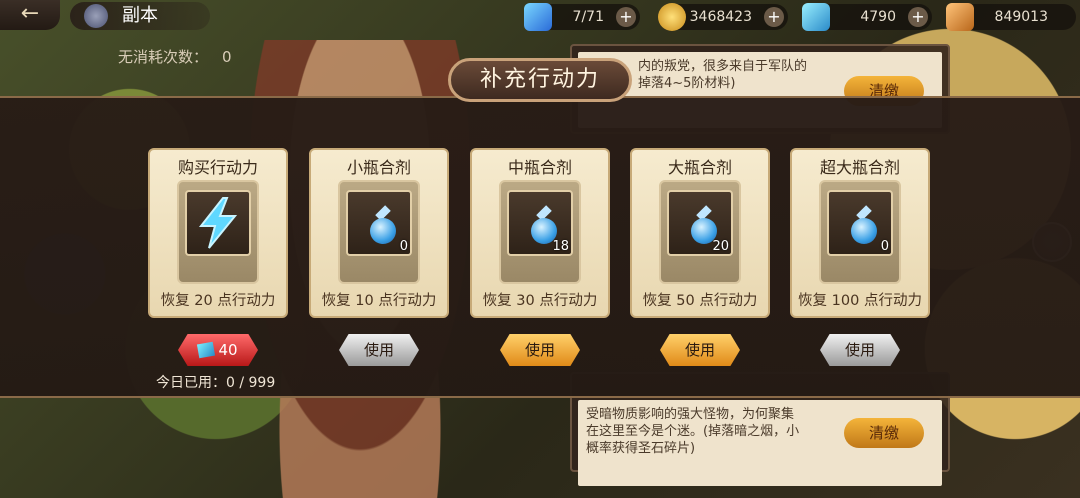 The width and height of the screenshot is (1080, 498). What do you see at coordinates (251, 383) in the screenshot?
I see `used-today-value: 0 / 999` at bounding box center [251, 383].